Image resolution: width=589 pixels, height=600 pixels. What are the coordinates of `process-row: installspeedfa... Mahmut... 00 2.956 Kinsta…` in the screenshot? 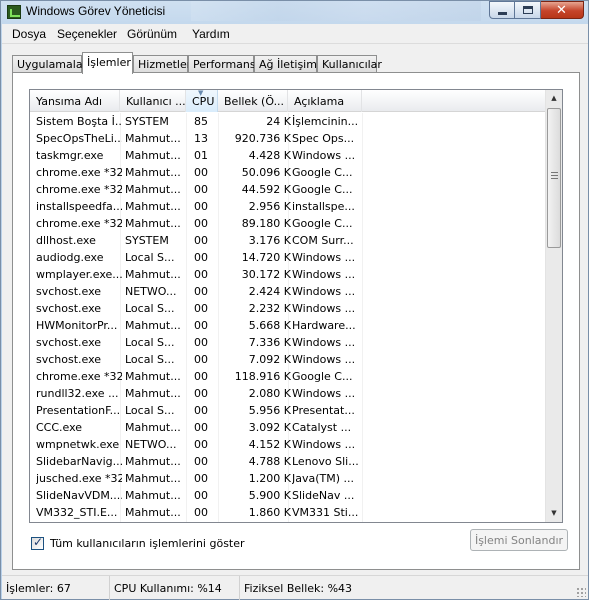 It's located at (289, 206).